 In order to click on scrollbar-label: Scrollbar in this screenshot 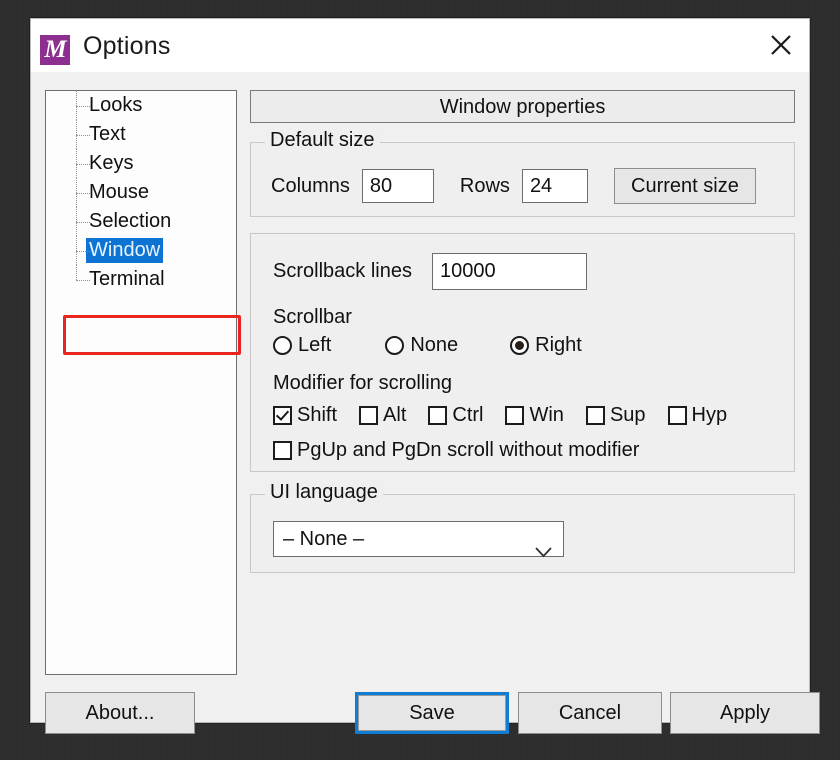, I will do `click(312, 317)`.